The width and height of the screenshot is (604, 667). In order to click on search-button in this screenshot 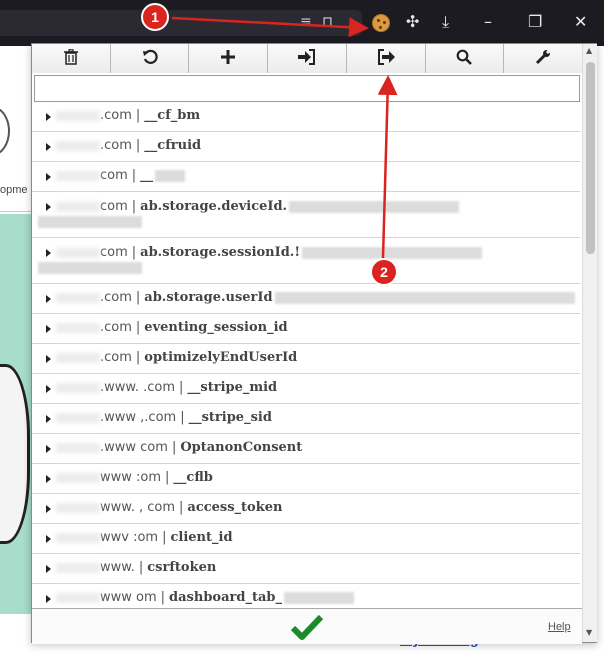, I will do `click(465, 58)`.